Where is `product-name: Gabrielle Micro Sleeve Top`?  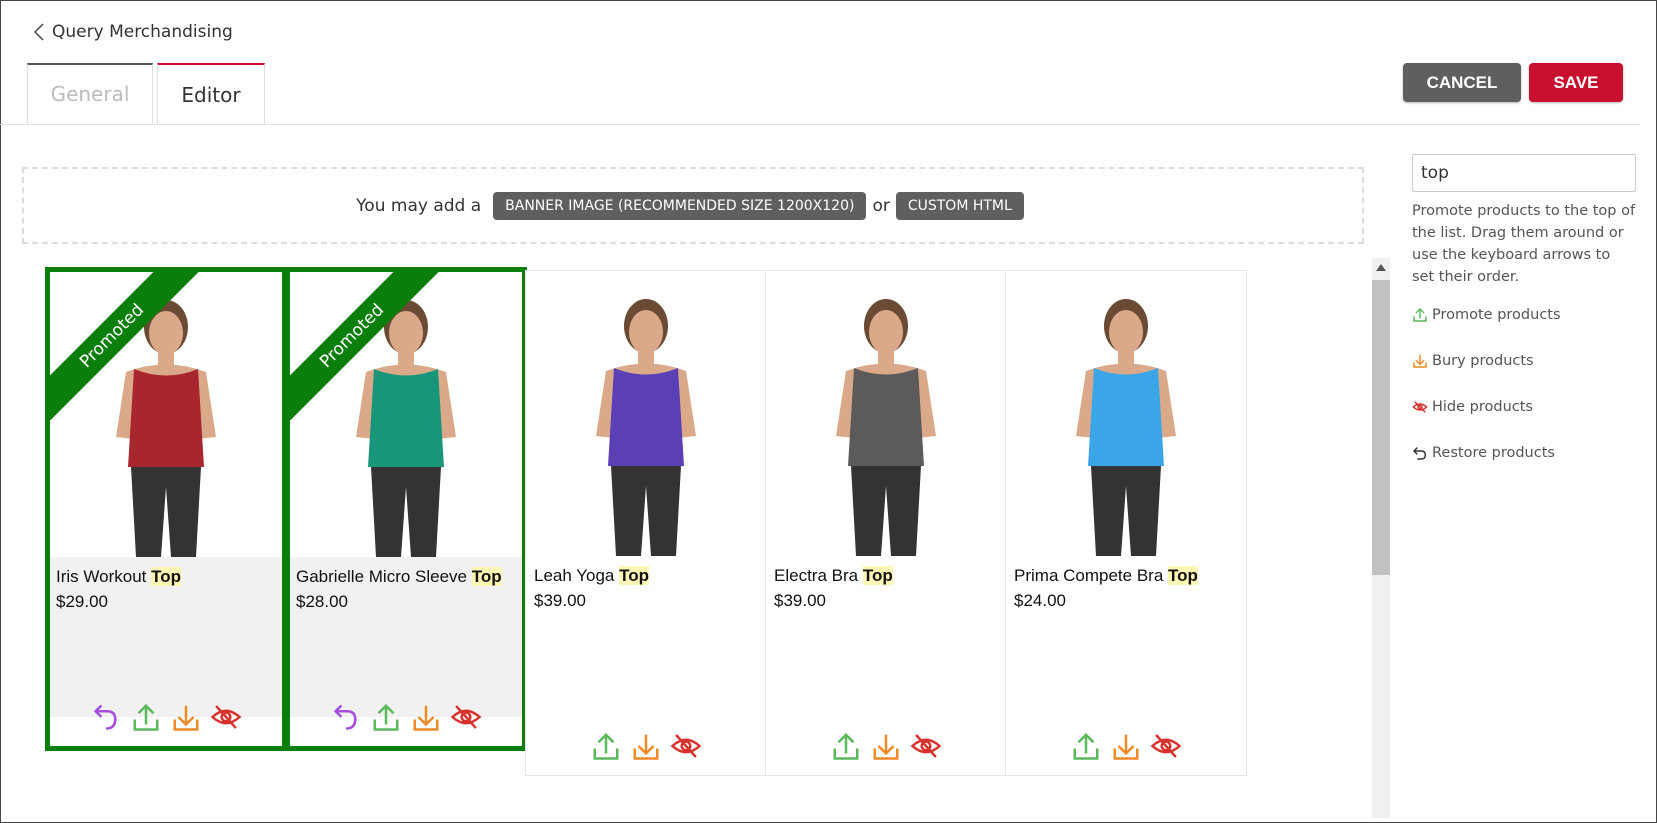
product-name: Gabrielle Micro Sleeve Top is located at coordinates (399, 576).